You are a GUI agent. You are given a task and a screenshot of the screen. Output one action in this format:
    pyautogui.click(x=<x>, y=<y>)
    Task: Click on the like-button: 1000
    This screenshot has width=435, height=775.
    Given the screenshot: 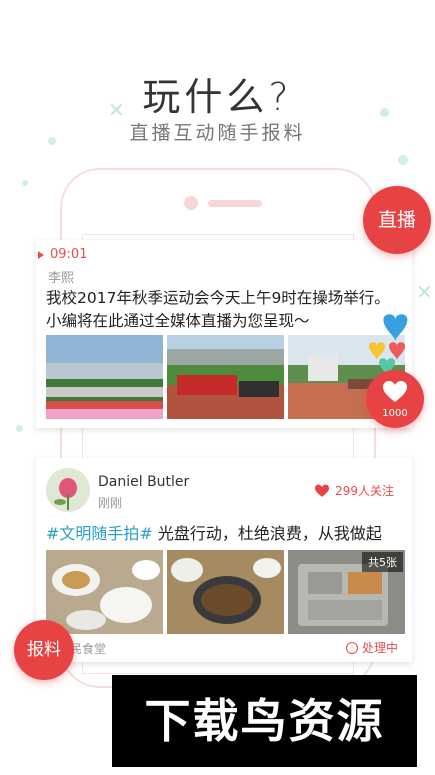 What is the action you would take?
    pyautogui.click(x=395, y=399)
    